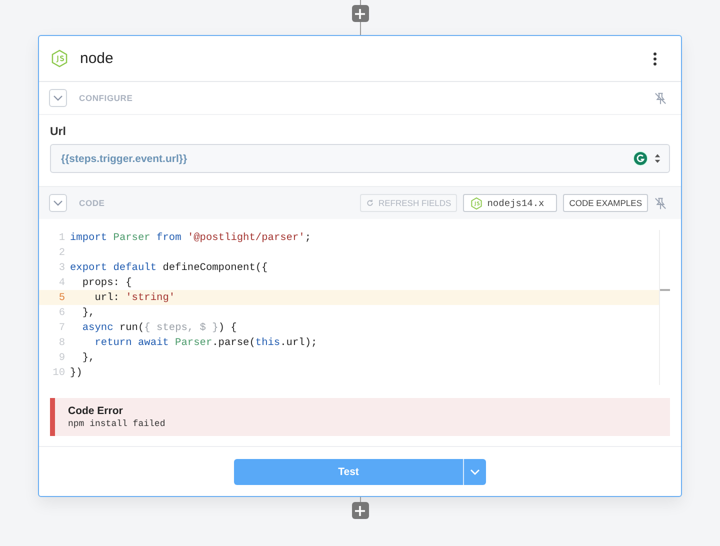 The width and height of the screenshot is (720, 546). What do you see at coordinates (62, 238) in the screenshot?
I see `line-number: 1` at bounding box center [62, 238].